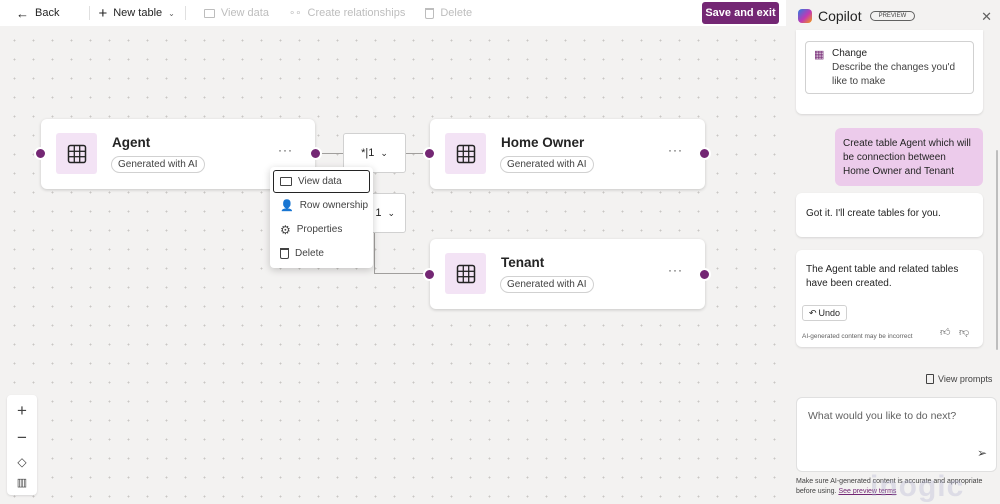 The width and height of the screenshot is (1000, 504). Describe the element at coordinates (945, 333) in the screenshot. I see `thumbs-up-icon: 👍︎` at that location.